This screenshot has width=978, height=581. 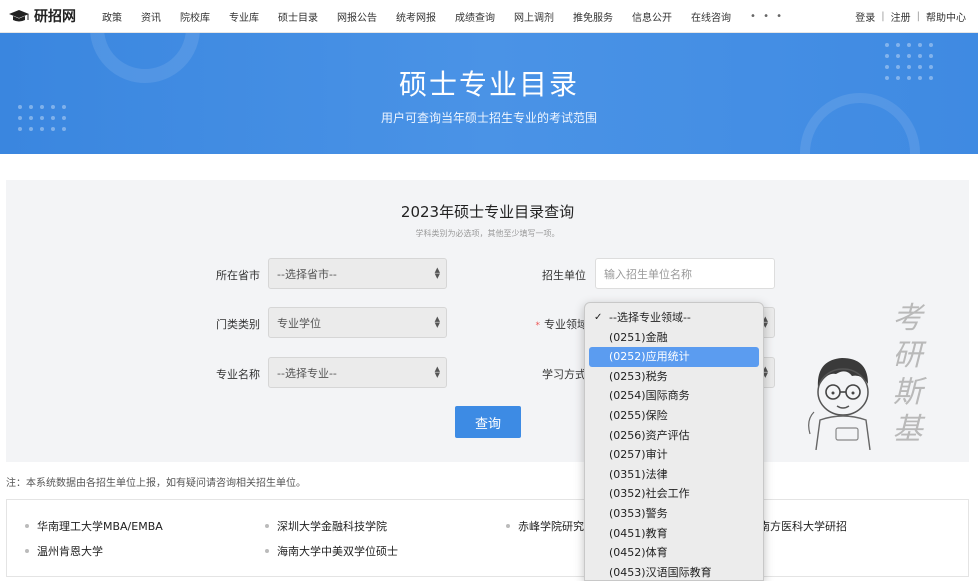 I want to click on checkmark-icon: ✓, so click(x=598, y=317).